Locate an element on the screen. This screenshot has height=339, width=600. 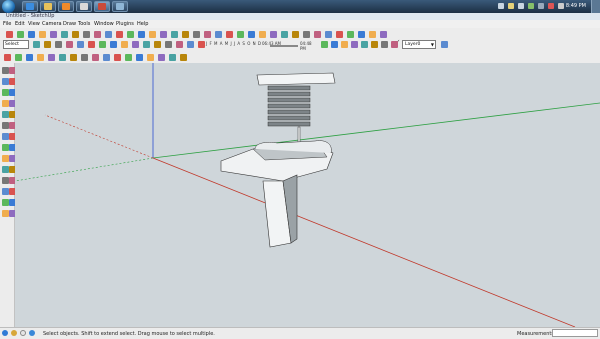
hidden-line-tool-button is located at coordinates (80, 44).